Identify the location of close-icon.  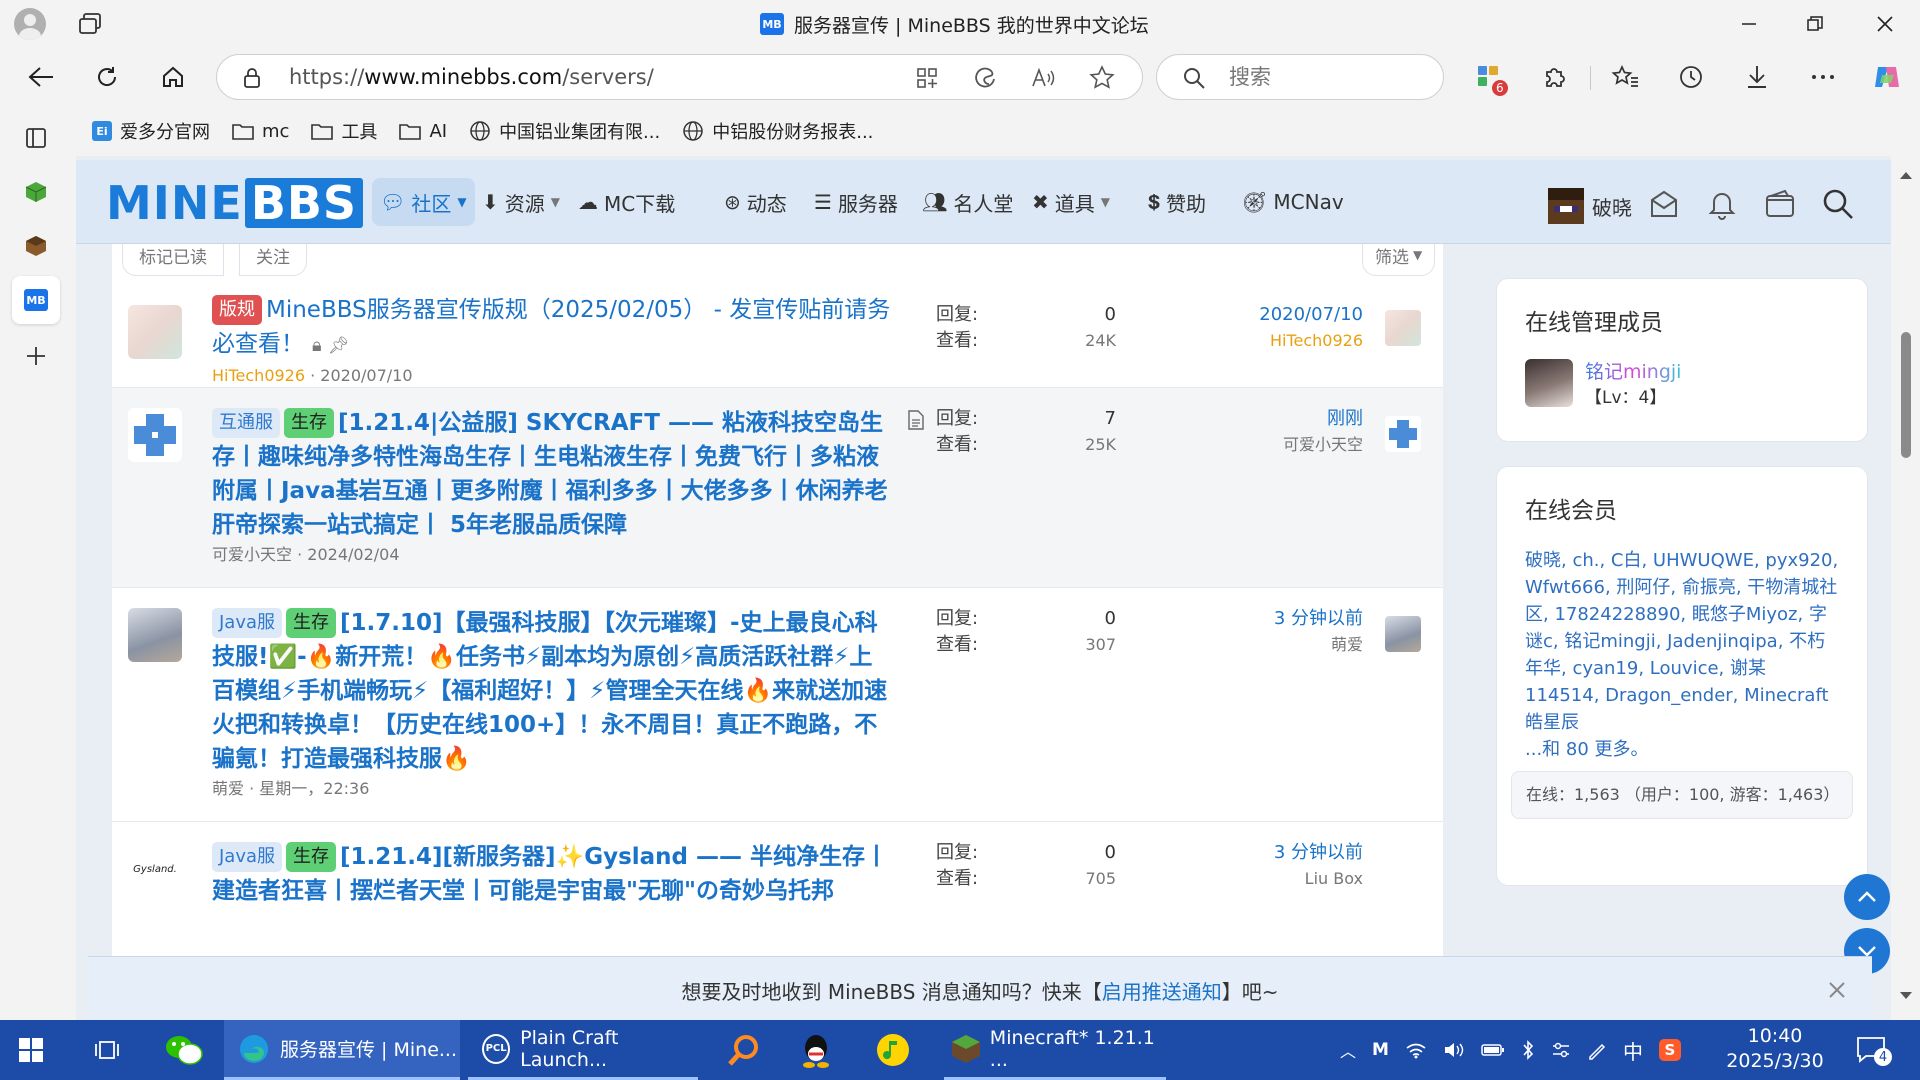
(1837, 990).